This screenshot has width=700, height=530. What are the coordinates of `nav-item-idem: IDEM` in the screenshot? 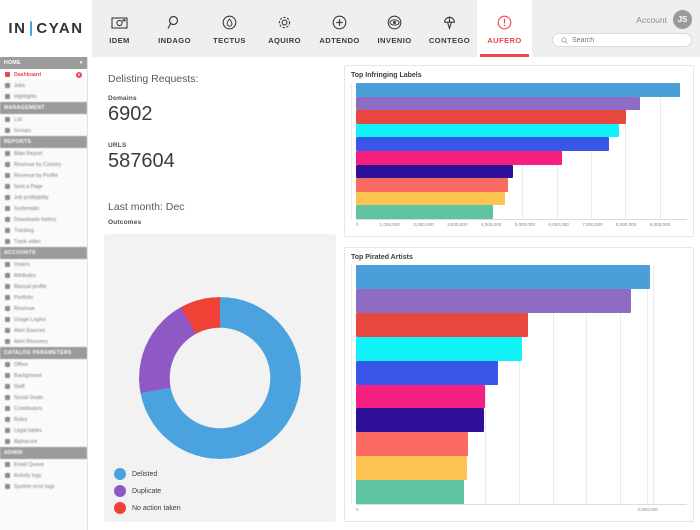 It's located at (119, 28).